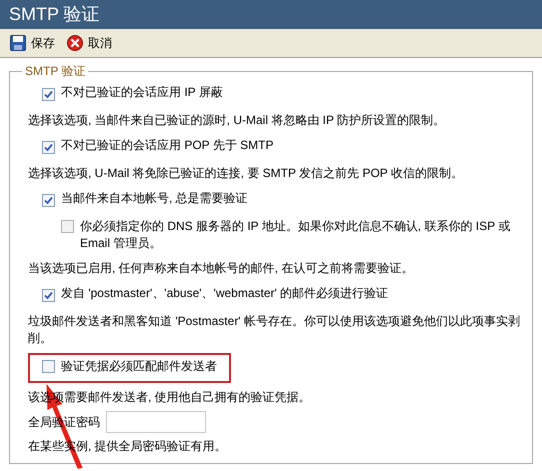 This screenshot has width=542, height=471. I want to click on checkbox-label: 不对已验证的会话应用 IP 屏蔽, so click(142, 92).